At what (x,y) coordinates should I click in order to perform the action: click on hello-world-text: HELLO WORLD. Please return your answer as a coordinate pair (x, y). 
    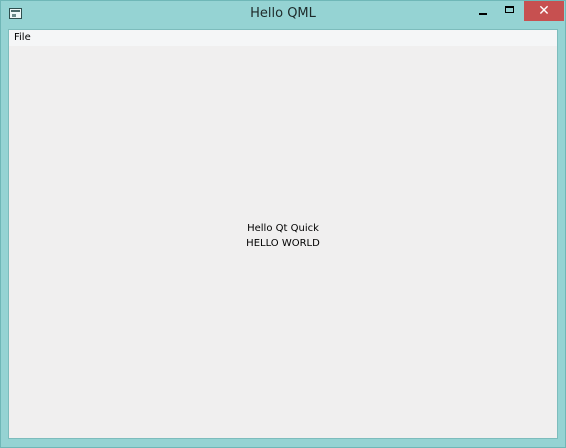
    Looking at the image, I should click on (283, 243).